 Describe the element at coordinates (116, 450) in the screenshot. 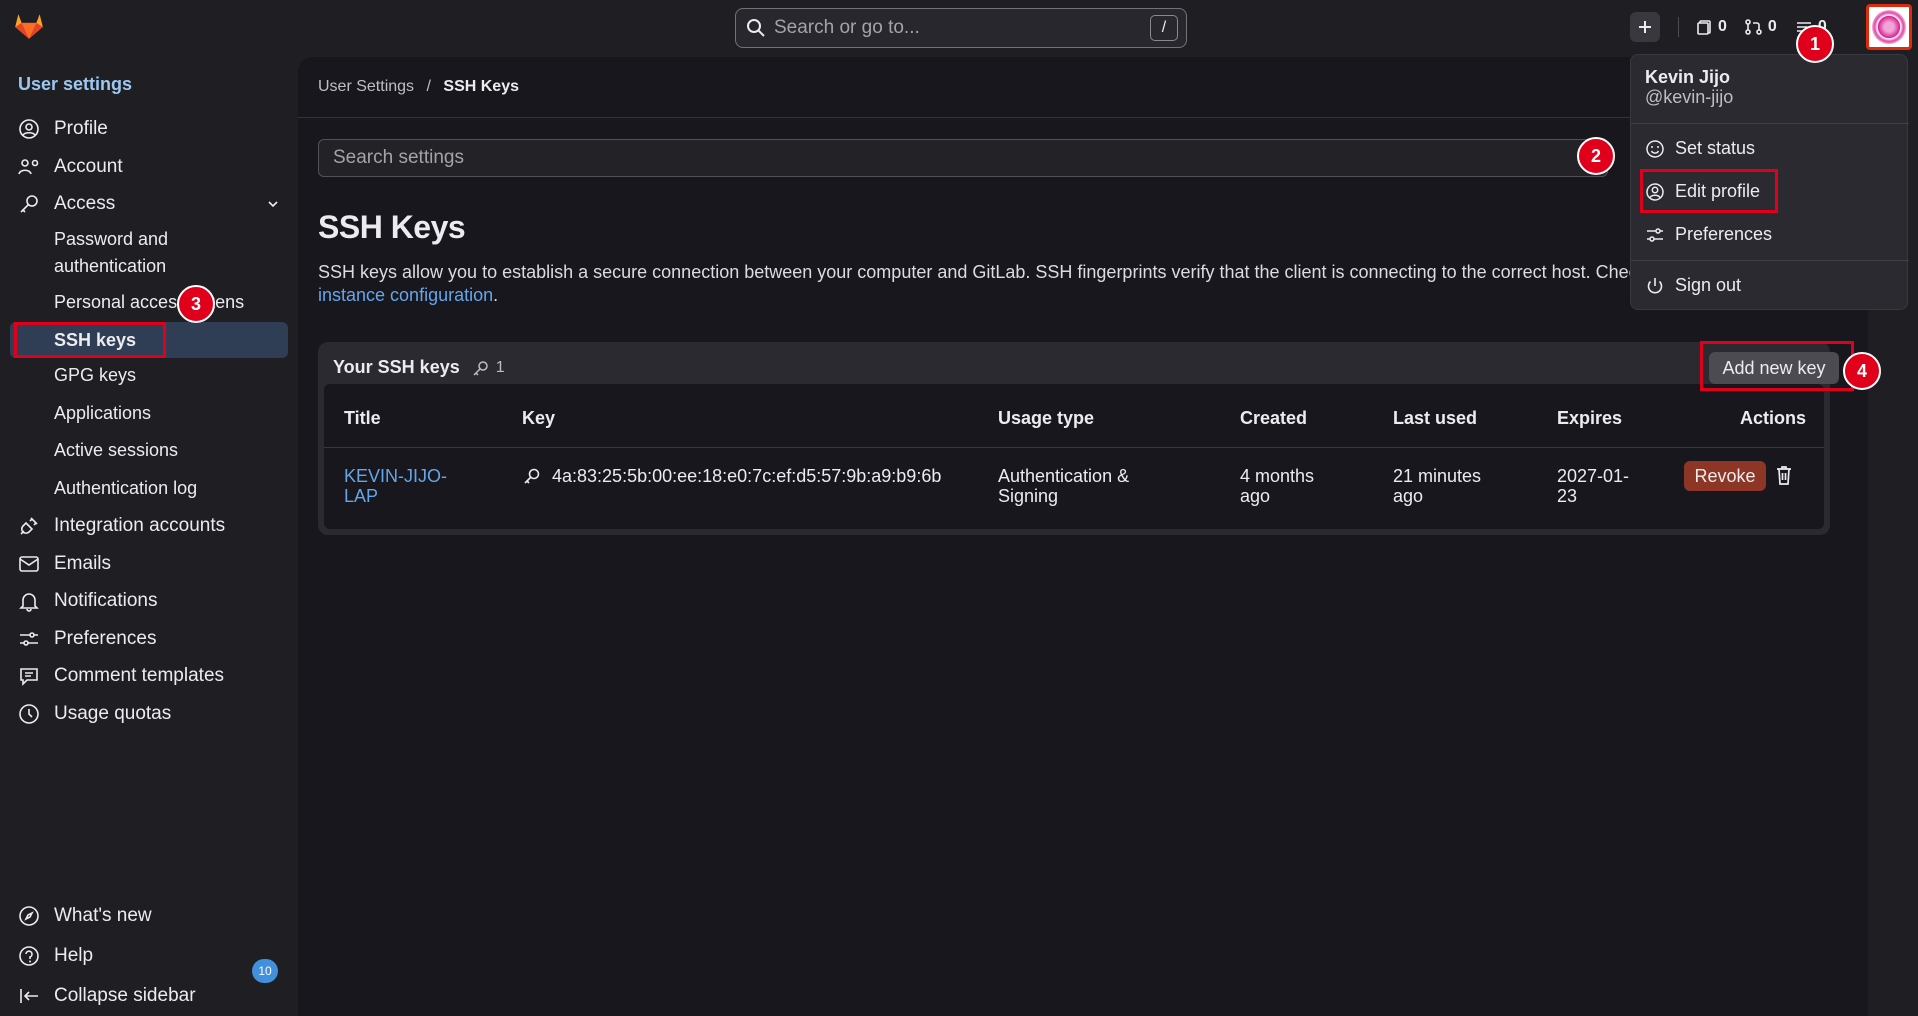

I see `sidebar-subitem-active-sessions: Active sessions` at that location.